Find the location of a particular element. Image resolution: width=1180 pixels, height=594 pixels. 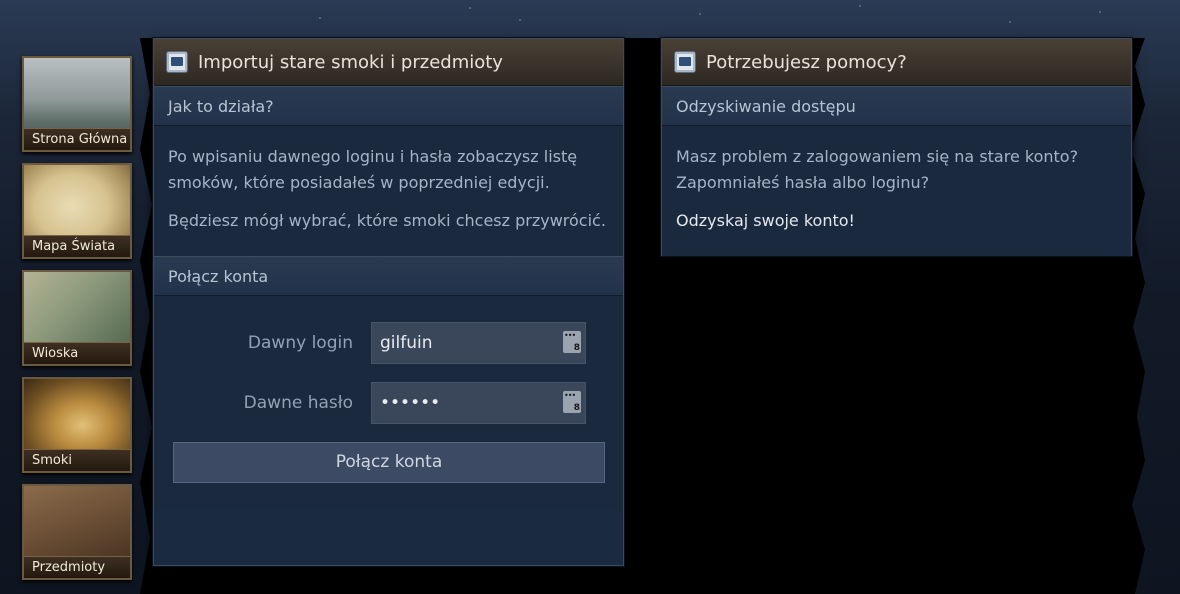

how-it-works-header: Jak to działa? is located at coordinates (388, 106).